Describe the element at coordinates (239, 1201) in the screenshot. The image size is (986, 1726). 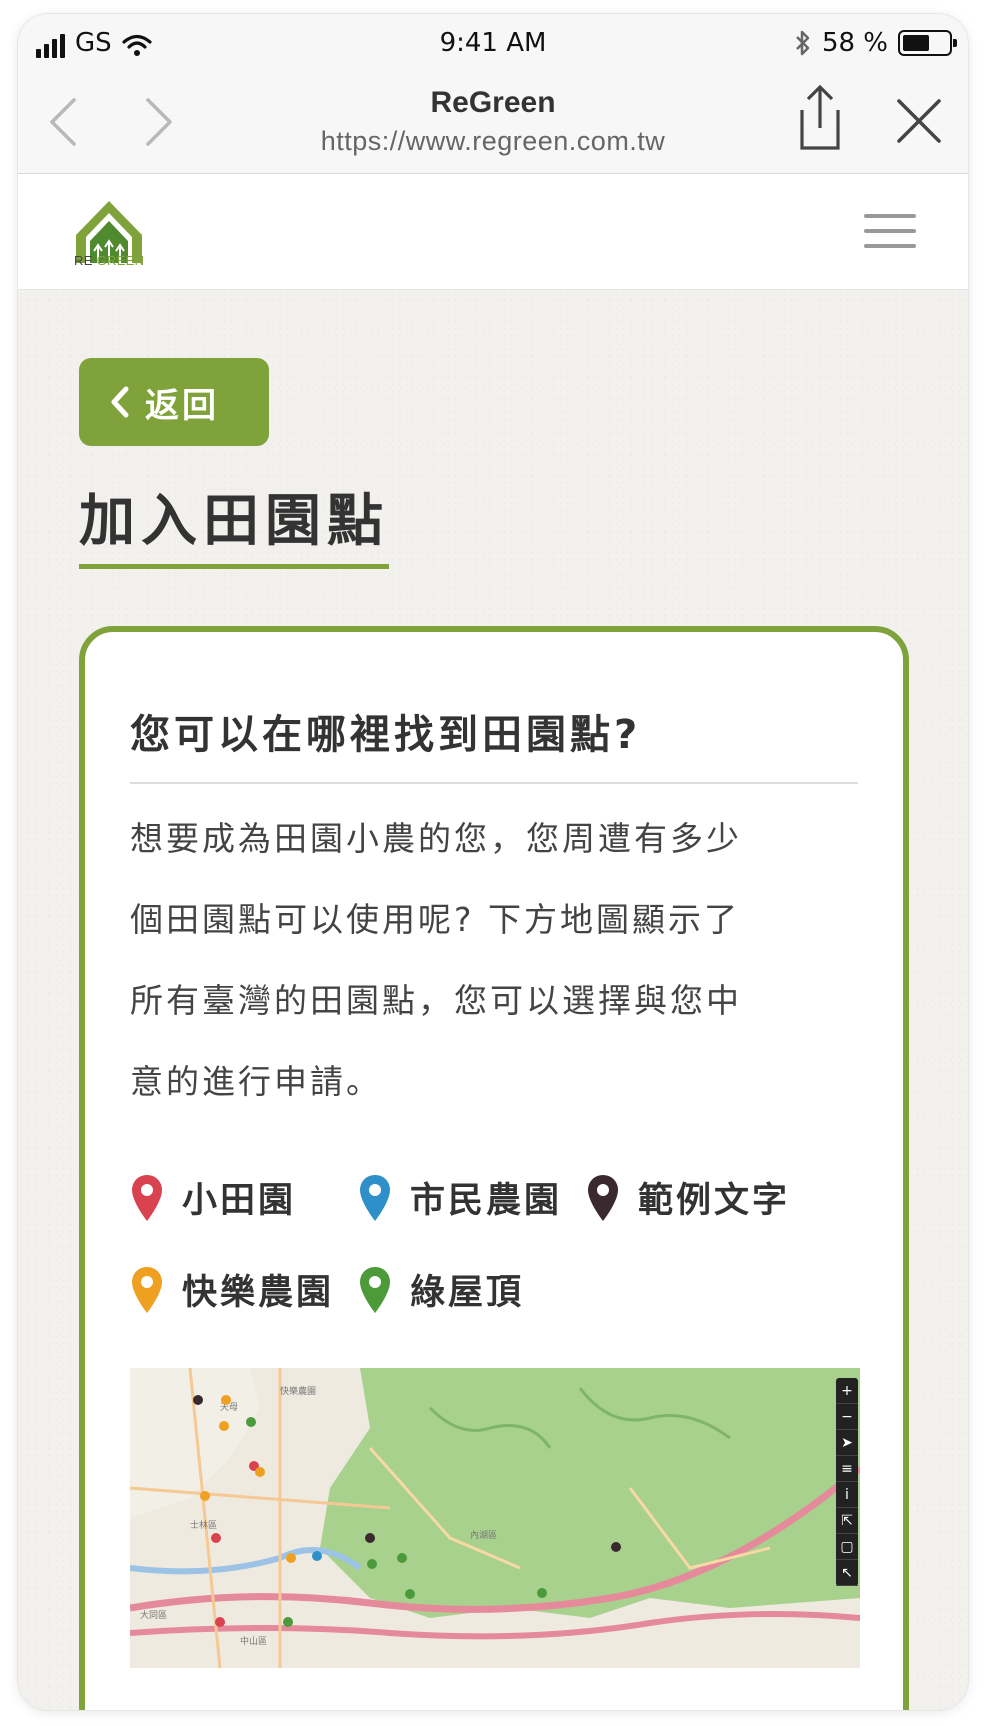
I see `legend-label: 小田園` at that location.